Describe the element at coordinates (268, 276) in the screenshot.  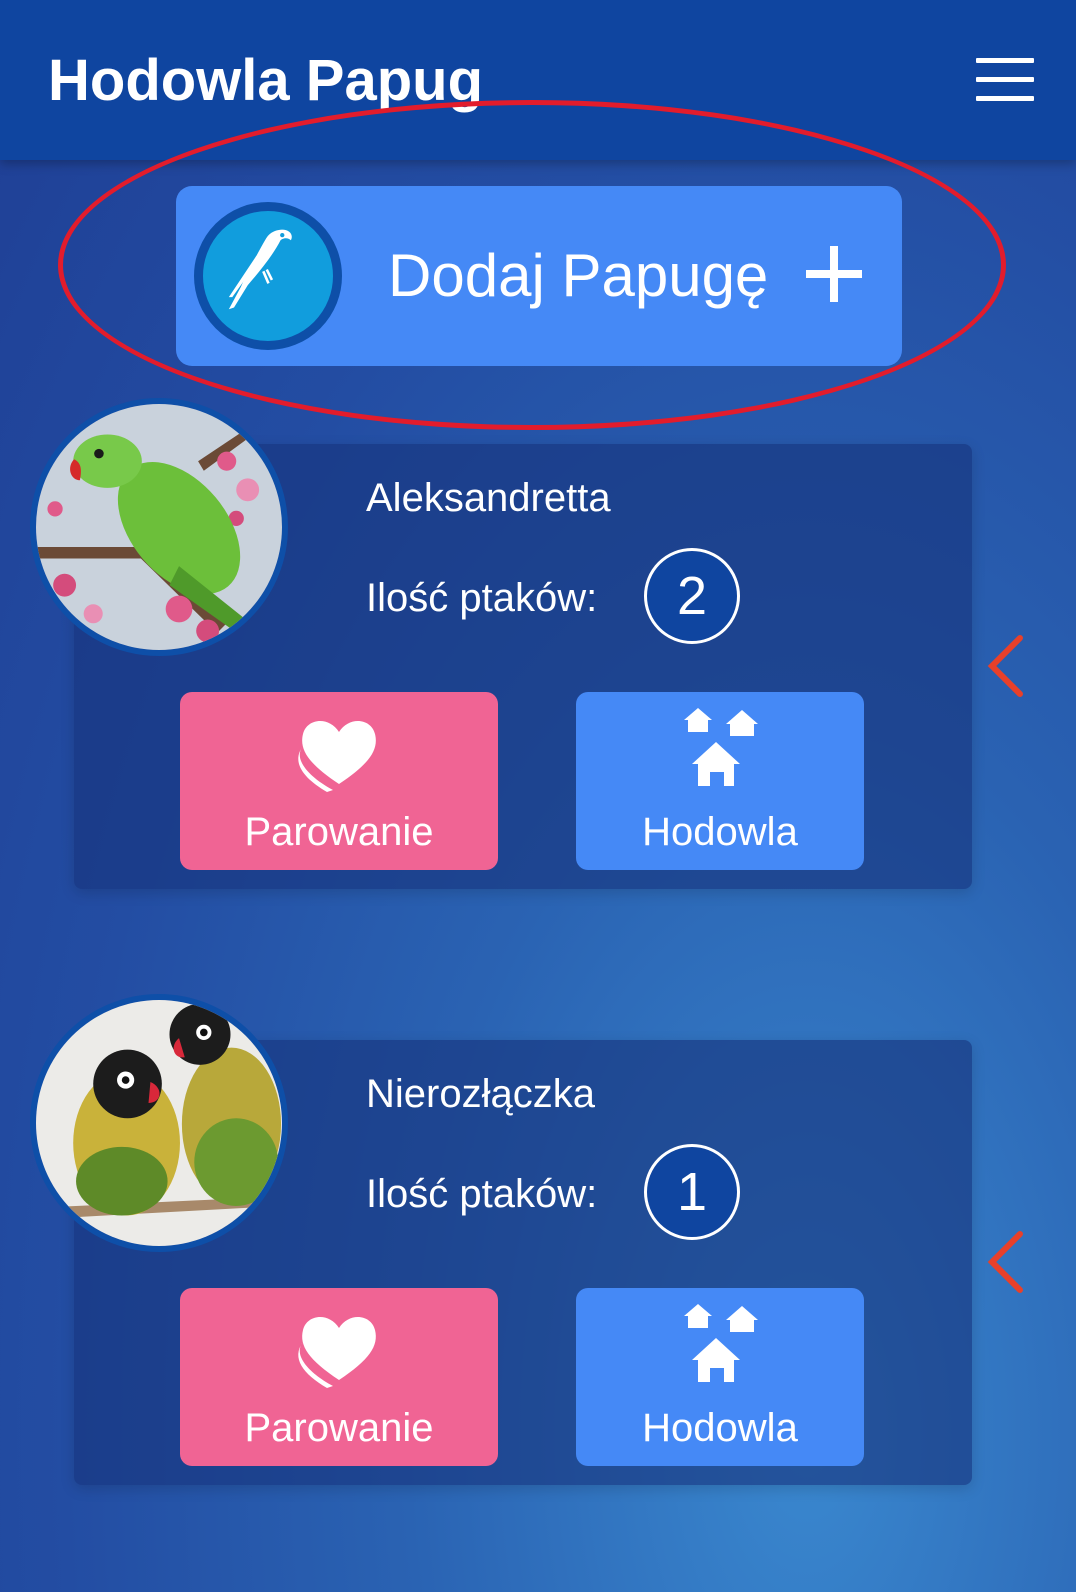
I see `parrot-logo-icon` at that location.